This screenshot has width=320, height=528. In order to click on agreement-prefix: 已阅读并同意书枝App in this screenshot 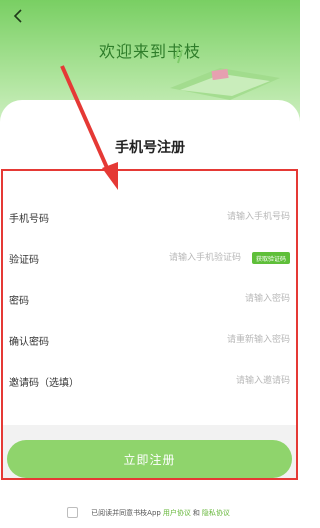, I will do `click(126, 513)`.